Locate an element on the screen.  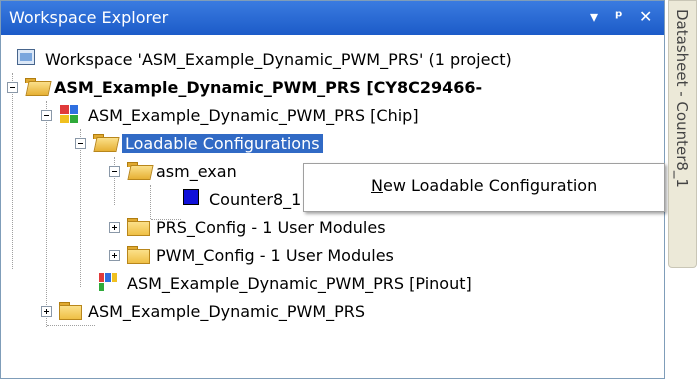
tree-item-label: ASM_Example_Dynamic_PWM_PRS [Pinout] is located at coordinates (299, 283).